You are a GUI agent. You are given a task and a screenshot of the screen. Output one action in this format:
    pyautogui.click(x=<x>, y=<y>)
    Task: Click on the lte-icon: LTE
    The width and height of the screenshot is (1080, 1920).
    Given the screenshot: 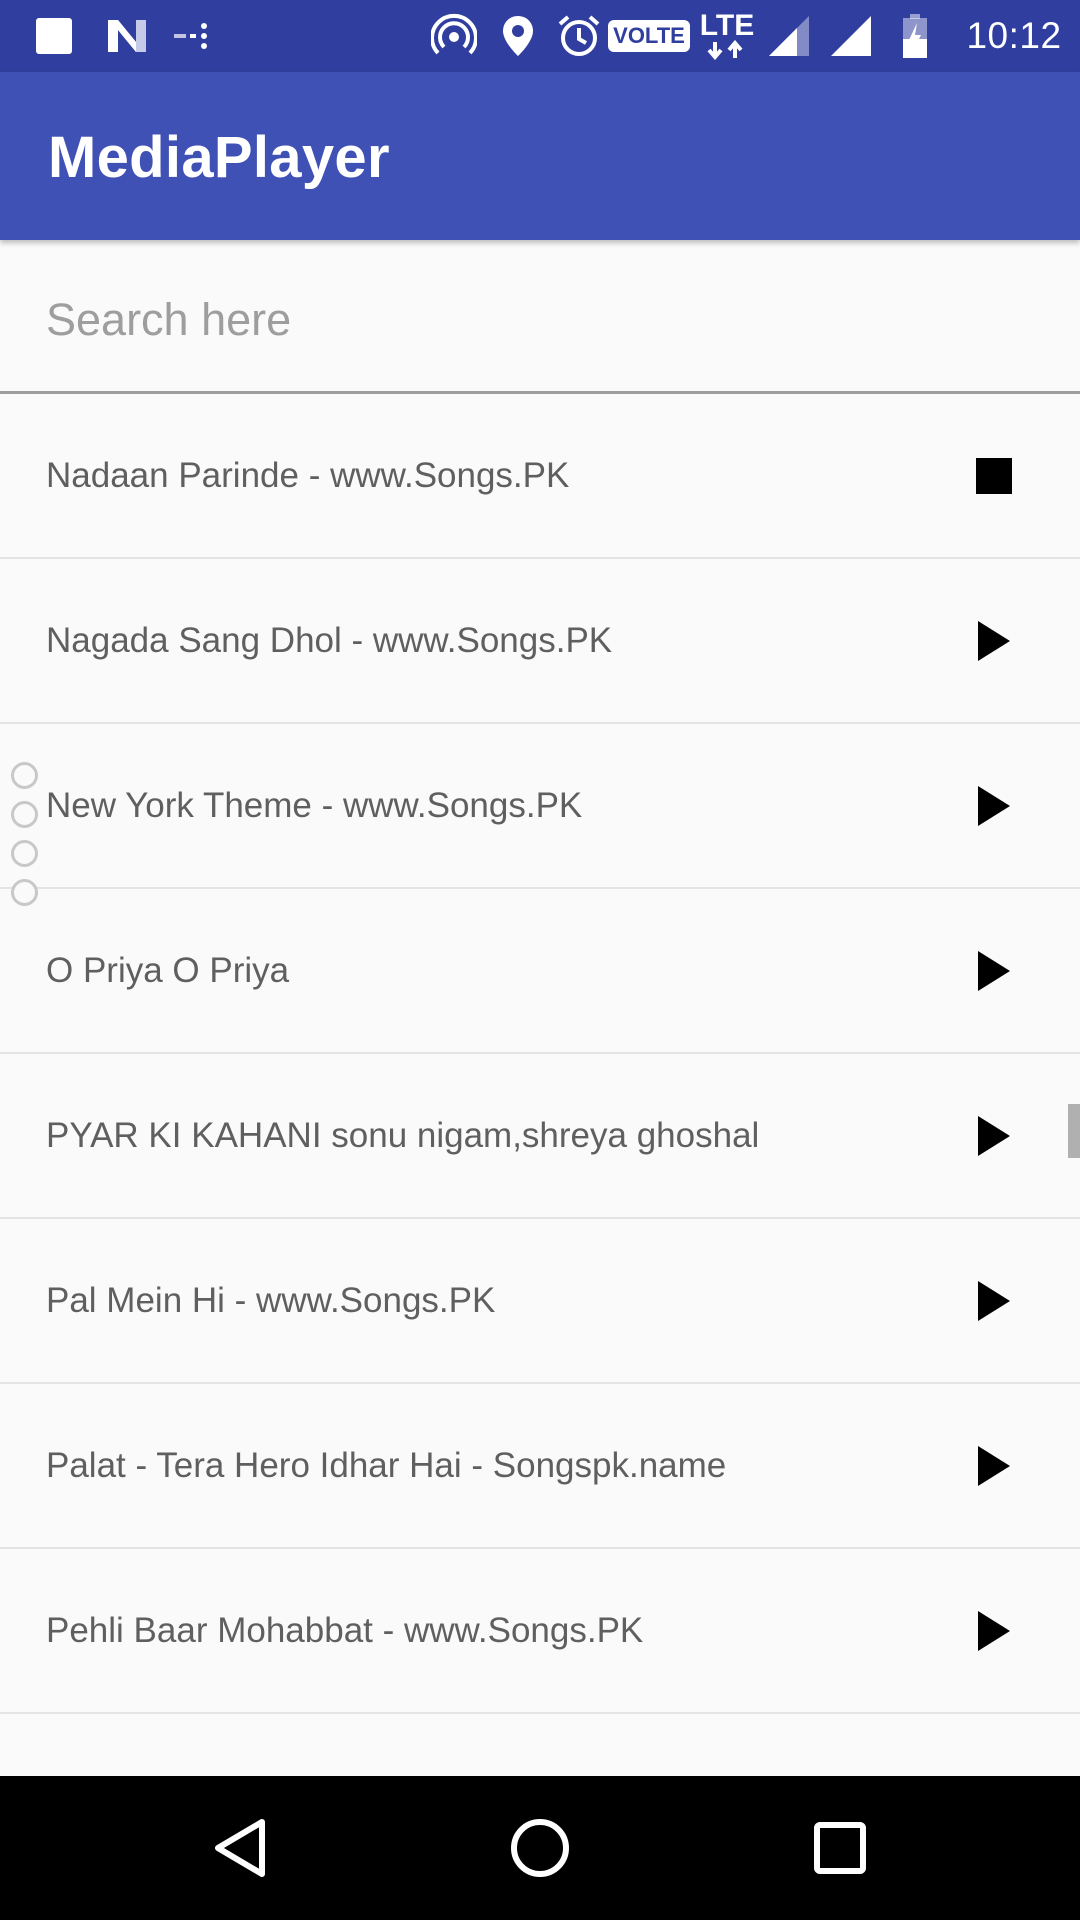 What is the action you would take?
    pyautogui.click(x=727, y=36)
    